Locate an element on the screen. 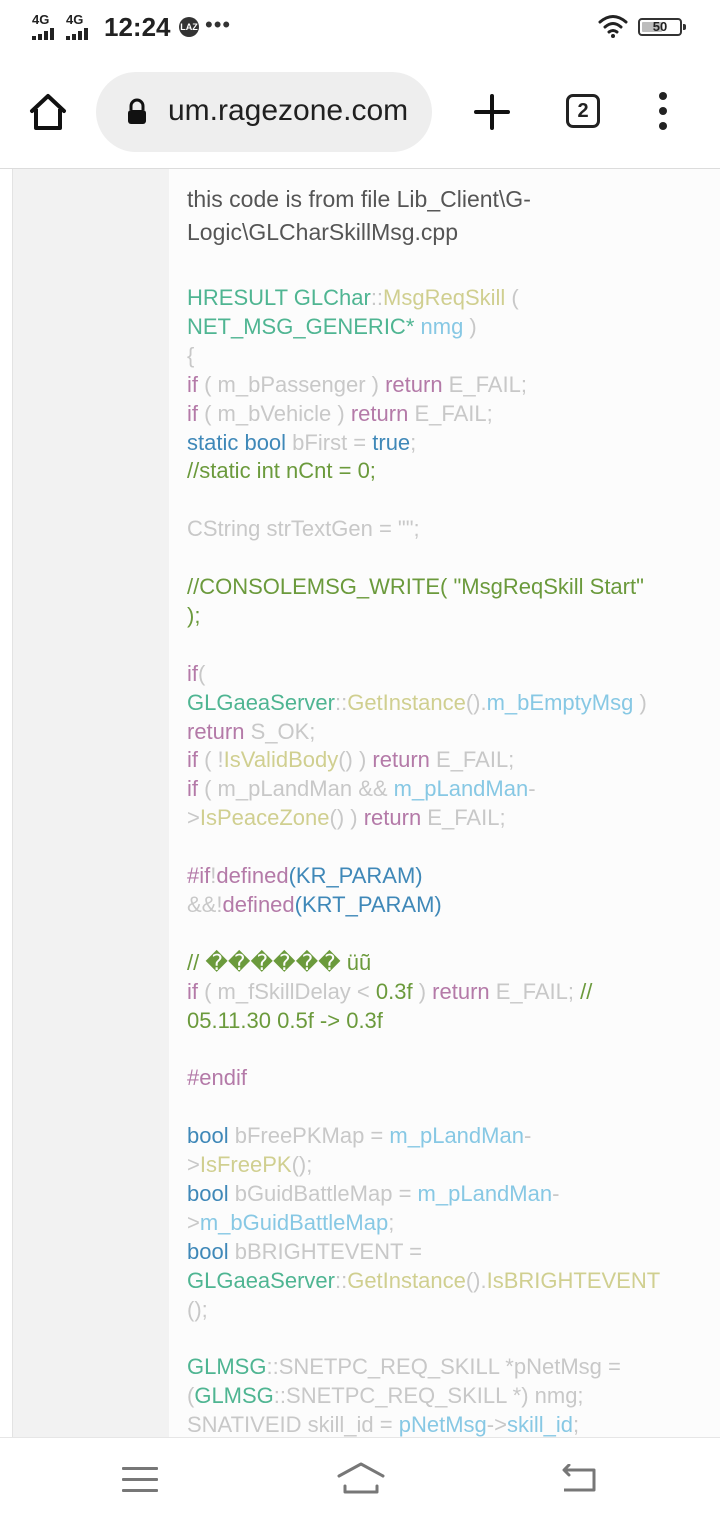 The height and width of the screenshot is (1521, 720). code-token: //CONSOLEMSG_WRITE( "MsgReqSkill Start" is located at coordinates (415, 586).